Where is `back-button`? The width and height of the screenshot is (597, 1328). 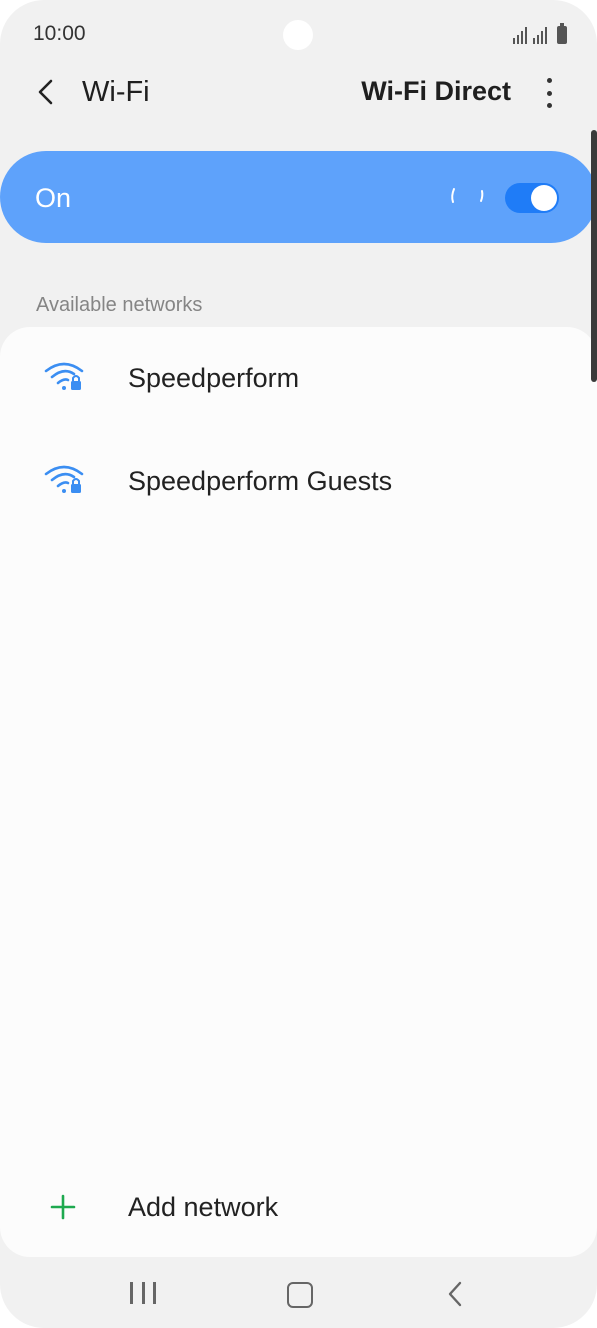 back-button is located at coordinates (46, 92).